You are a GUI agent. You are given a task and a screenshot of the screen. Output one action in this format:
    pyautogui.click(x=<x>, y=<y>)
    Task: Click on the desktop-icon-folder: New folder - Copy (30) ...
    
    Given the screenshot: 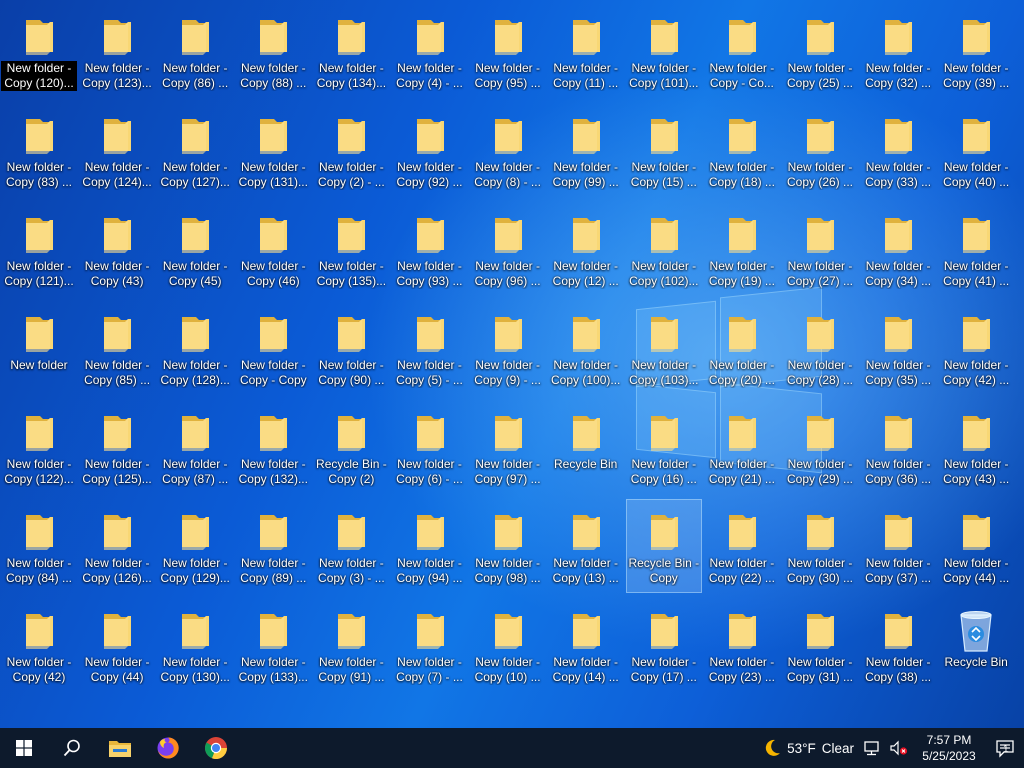 What is the action you would take?
    pyautogui.click(x=820, y=546)
    